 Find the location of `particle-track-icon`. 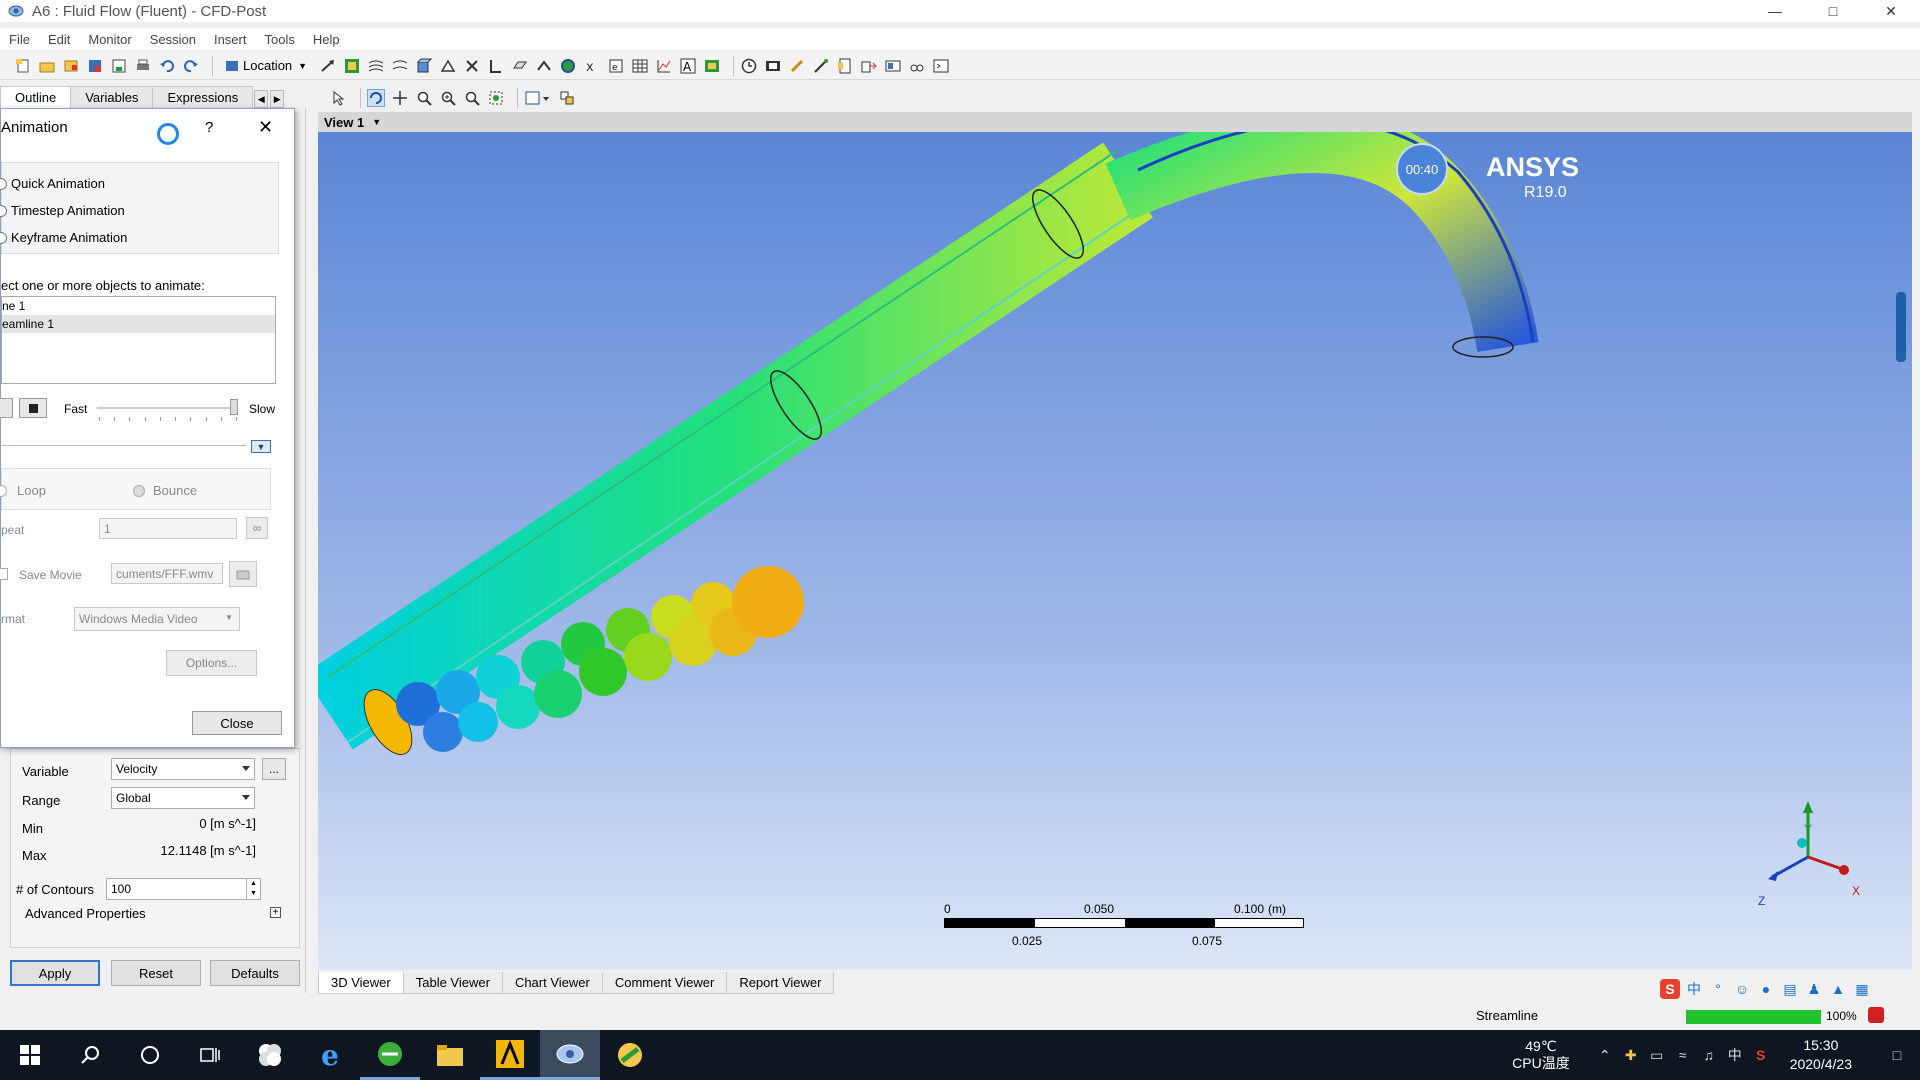

particle-track-icon is located at coordinates (400, 66).